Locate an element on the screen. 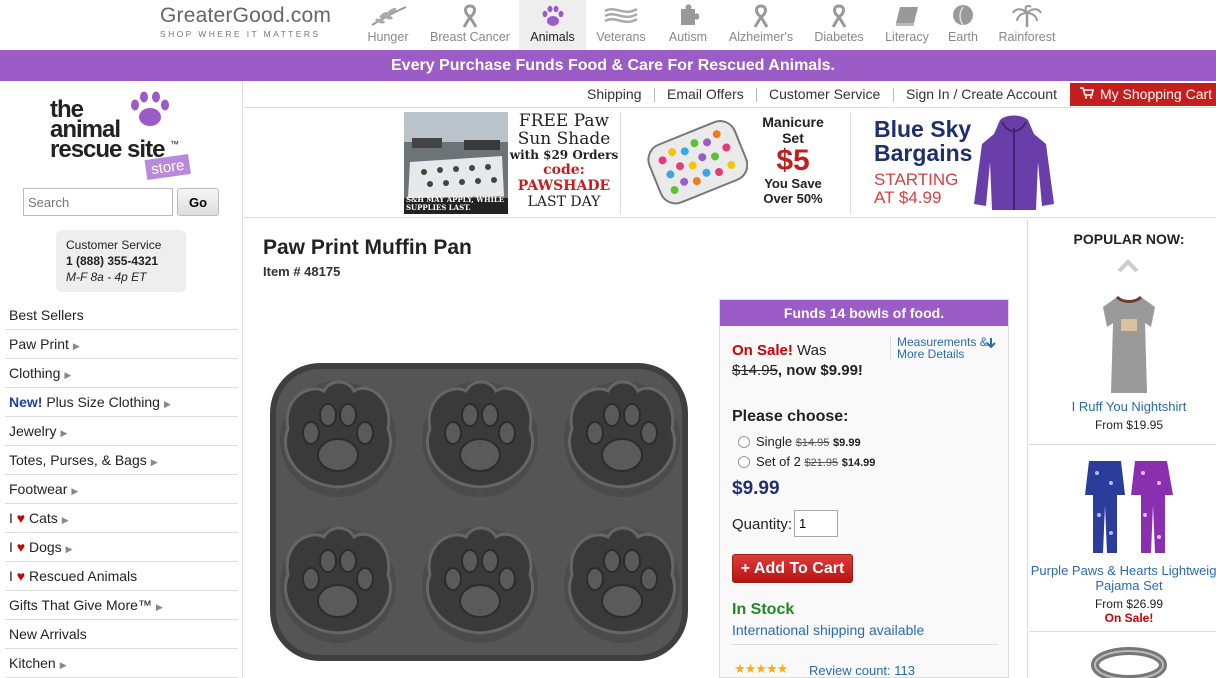  book-icon is located at coordinates (907, 16).